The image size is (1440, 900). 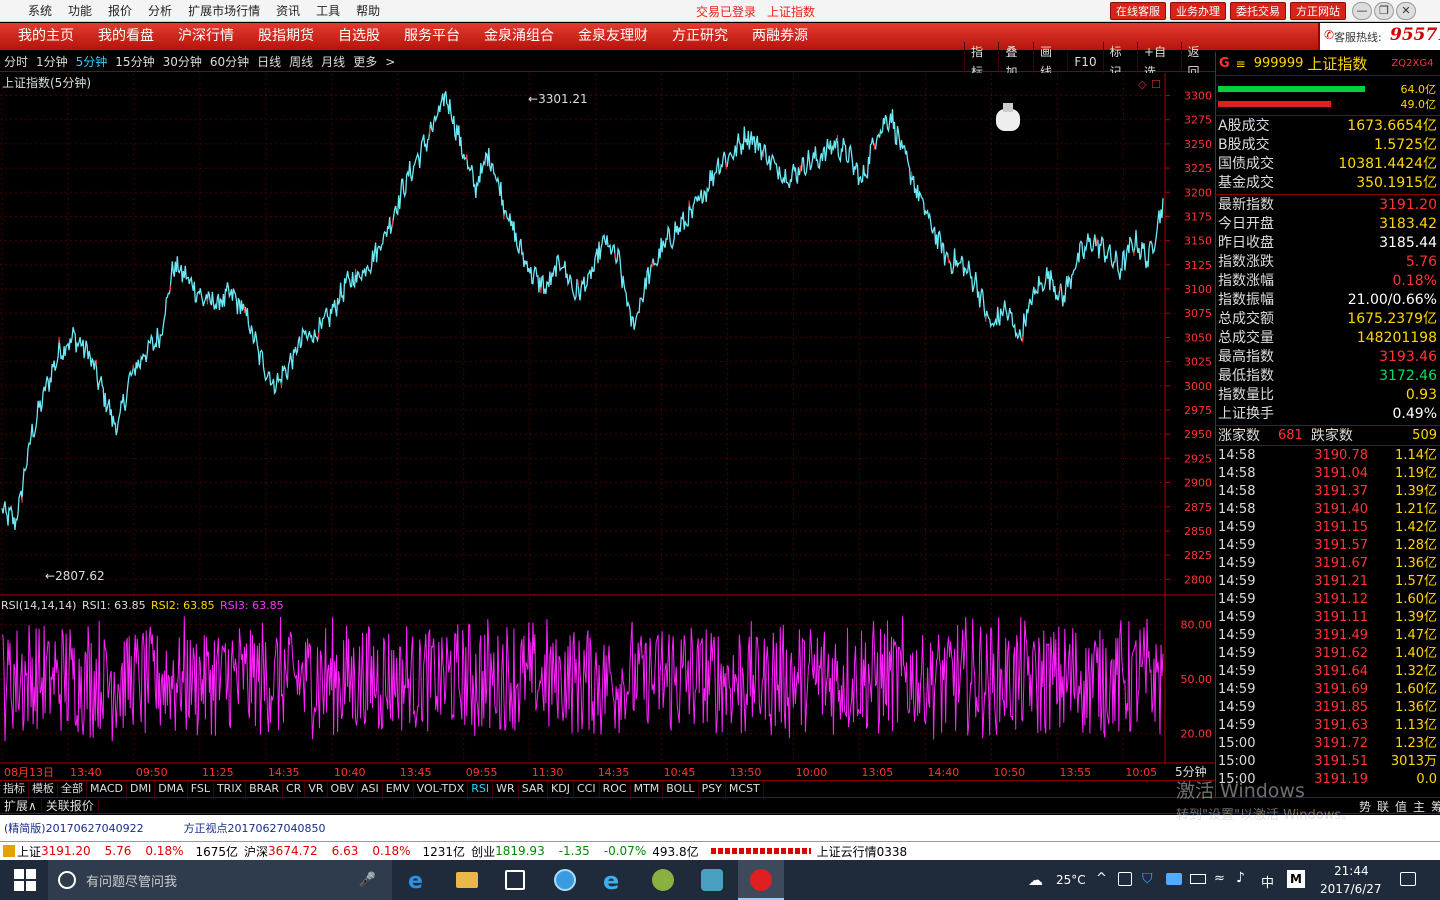 What do you see at coordinates (1351, 889) in the screenshot?
I see `clock-date: 2017/6/27` at bounding box center [1351, 889].